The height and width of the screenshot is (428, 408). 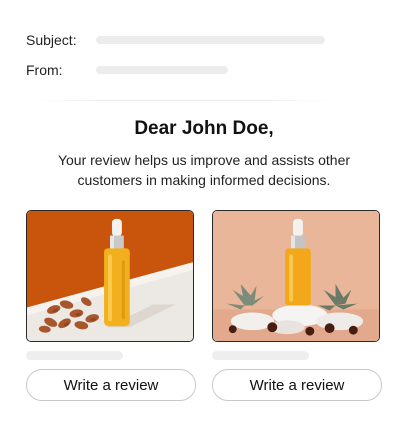 I want to click on serum-bottle-succulents-image, so click(x=296, y=276).